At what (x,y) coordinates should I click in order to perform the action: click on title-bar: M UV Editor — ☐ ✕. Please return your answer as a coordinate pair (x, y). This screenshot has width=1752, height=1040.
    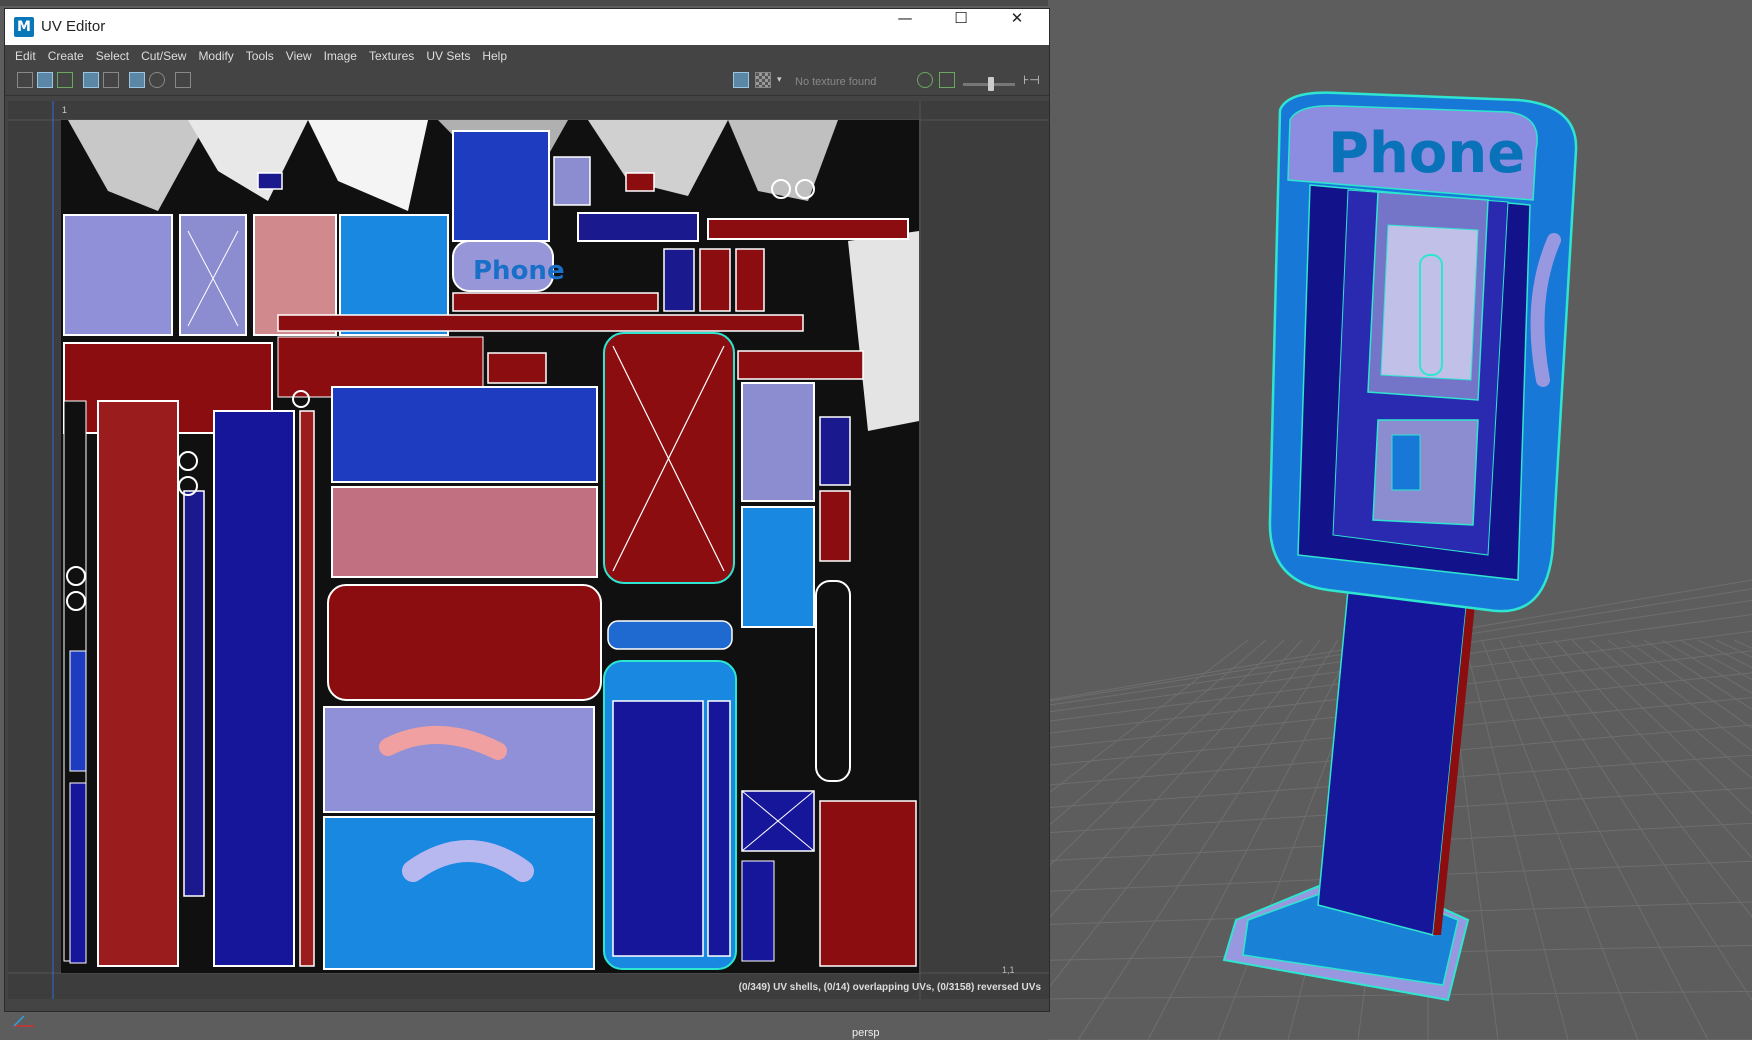
    Looking at the image, I should click on (527, 27).